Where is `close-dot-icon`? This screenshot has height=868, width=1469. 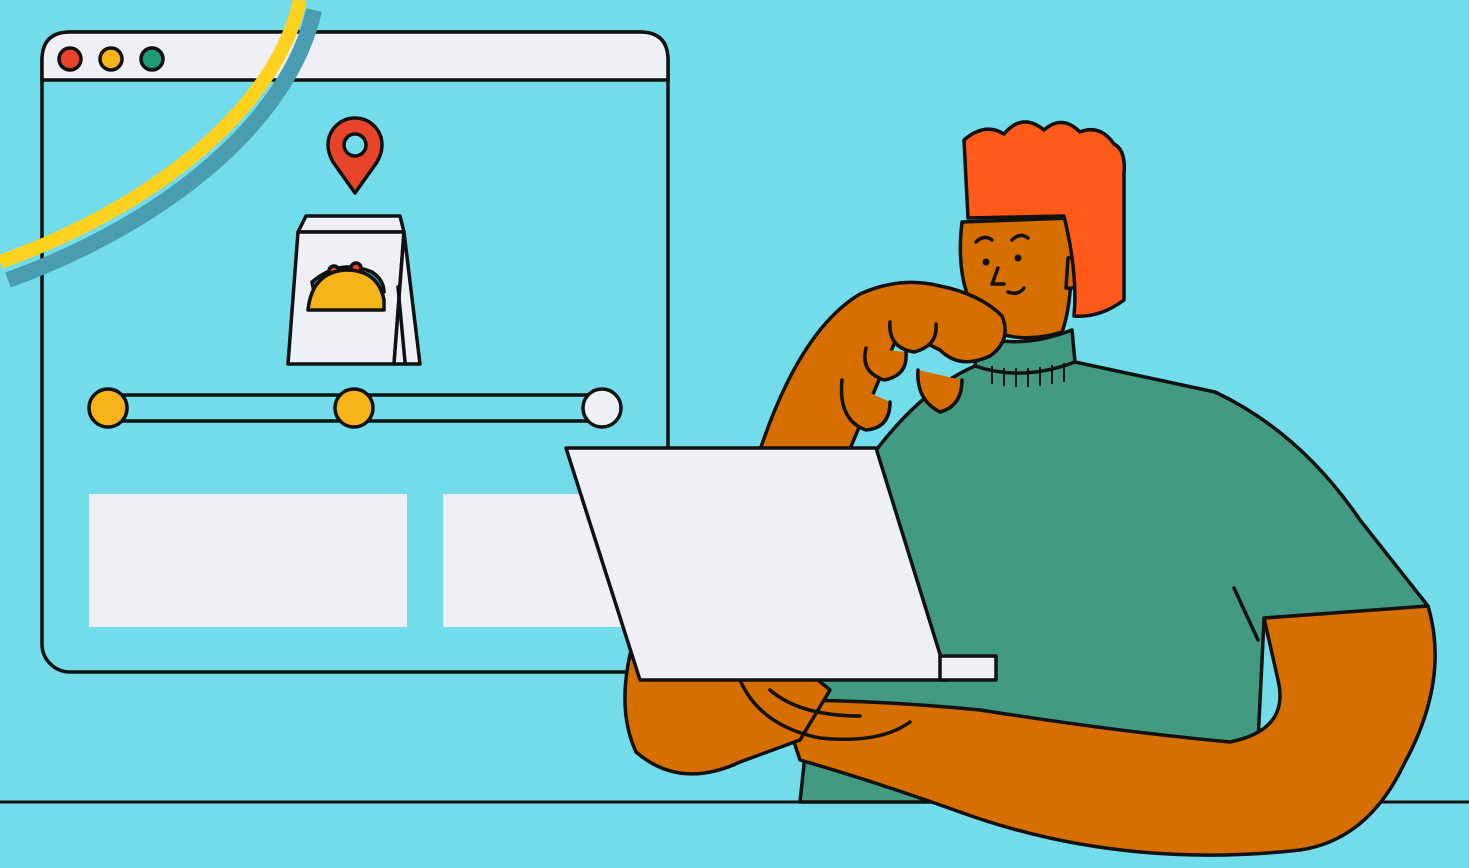
close-dot-icon is located at coordinates (70, 59).